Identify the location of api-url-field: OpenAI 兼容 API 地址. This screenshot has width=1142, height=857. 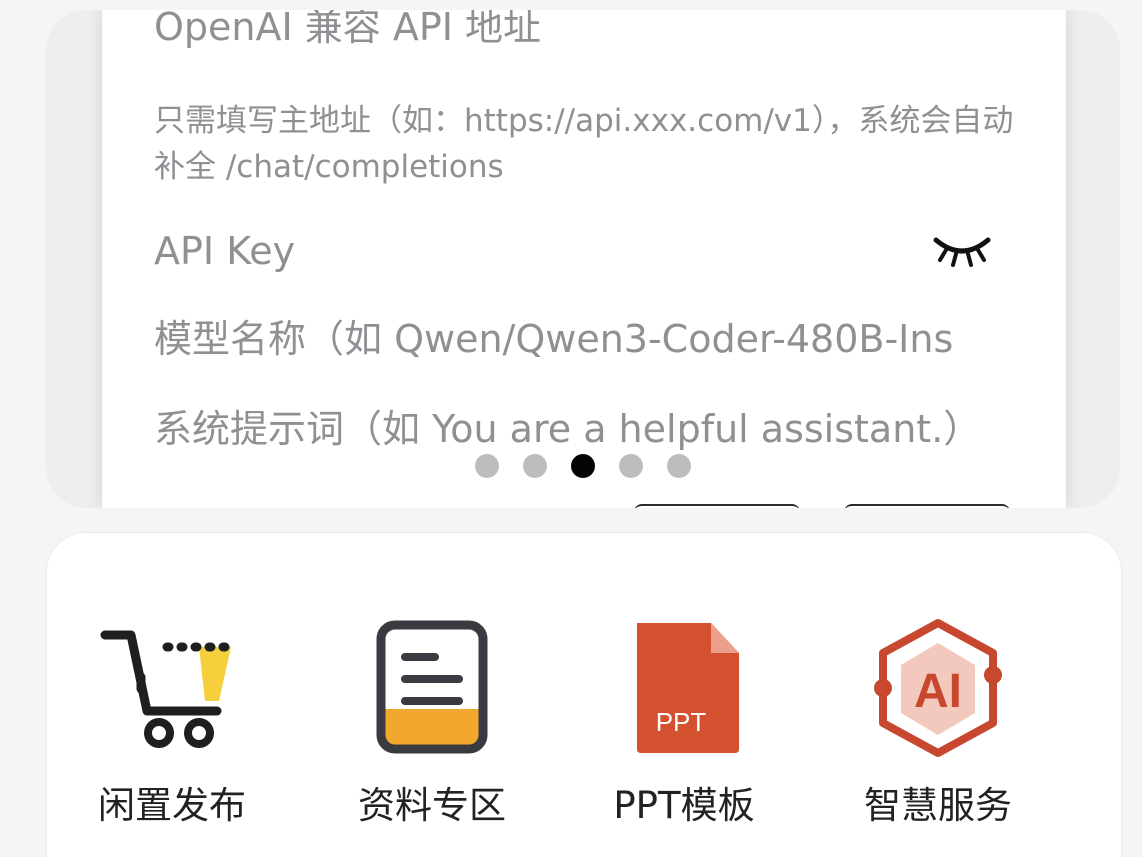
(348, 29).